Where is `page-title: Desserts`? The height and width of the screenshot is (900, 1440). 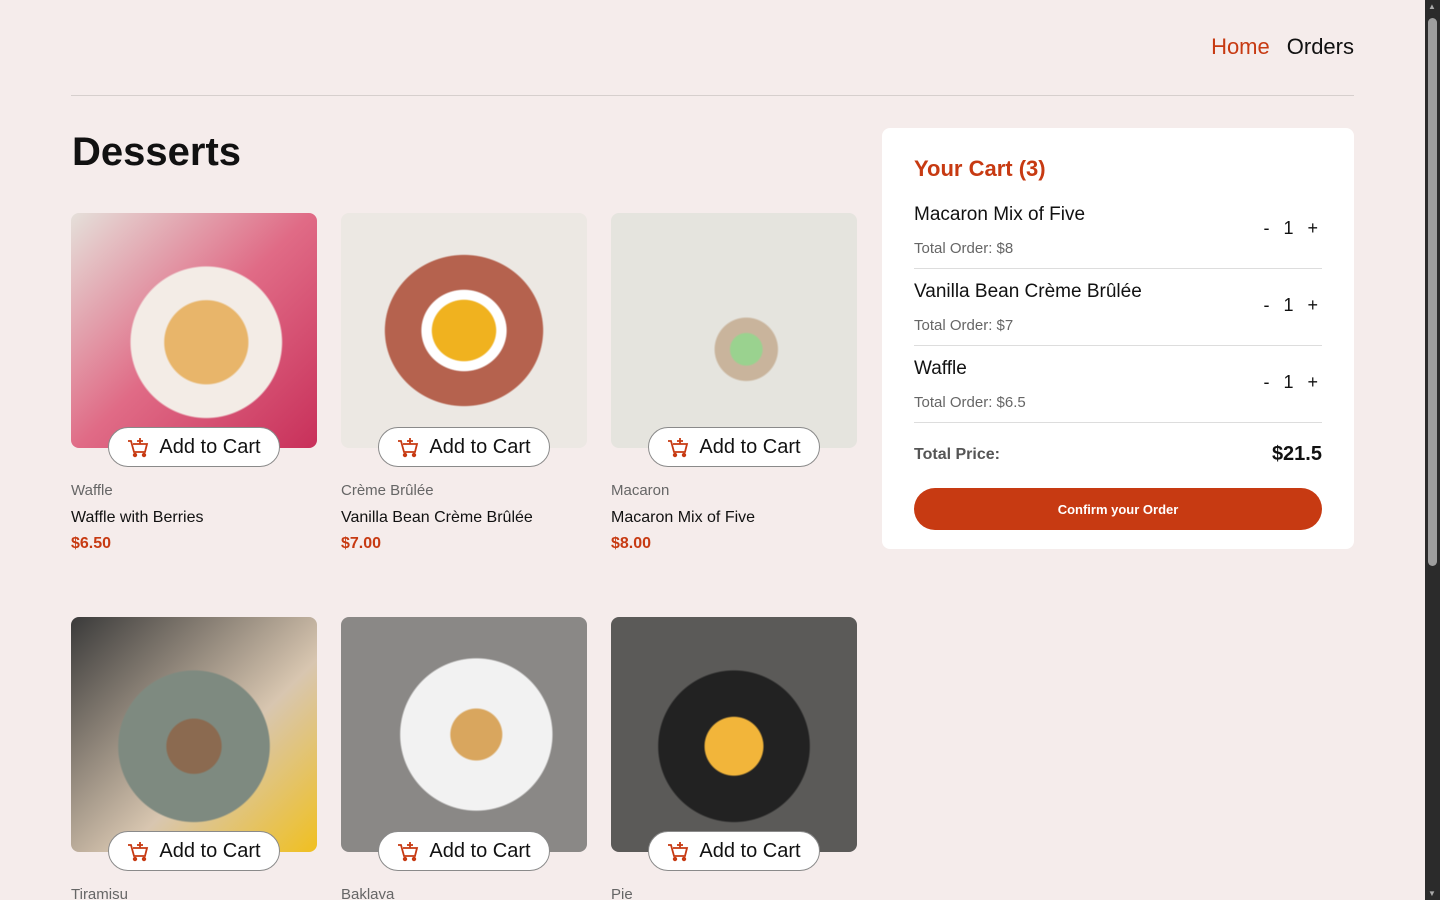
page-title: Desserts is located at coordinates (157, 152).